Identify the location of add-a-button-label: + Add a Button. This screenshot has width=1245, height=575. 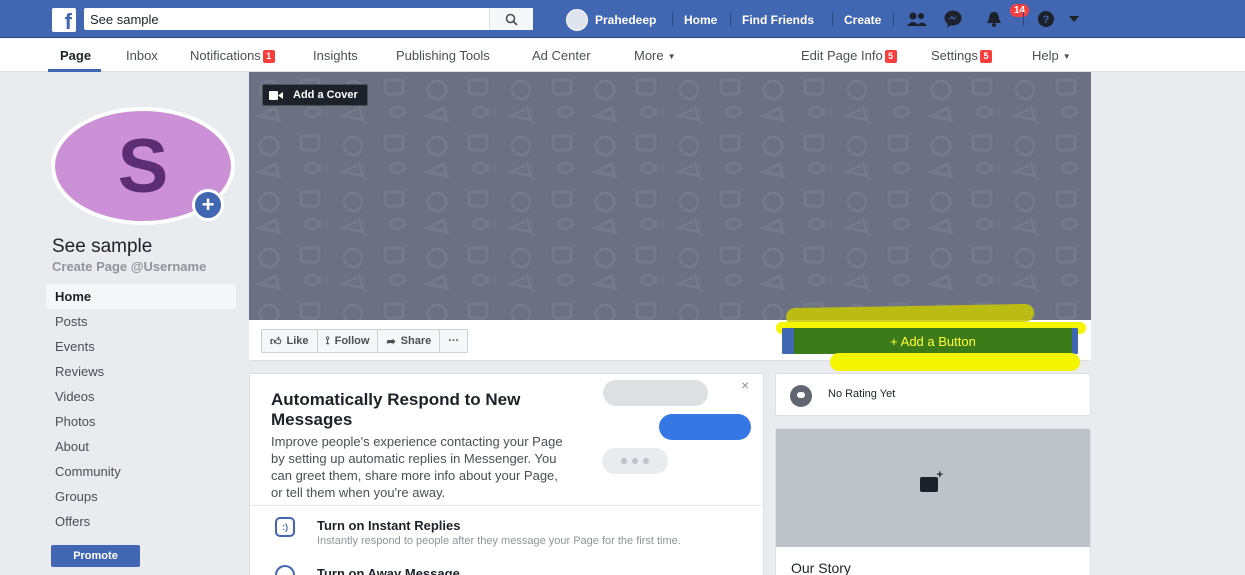
(930, 341).